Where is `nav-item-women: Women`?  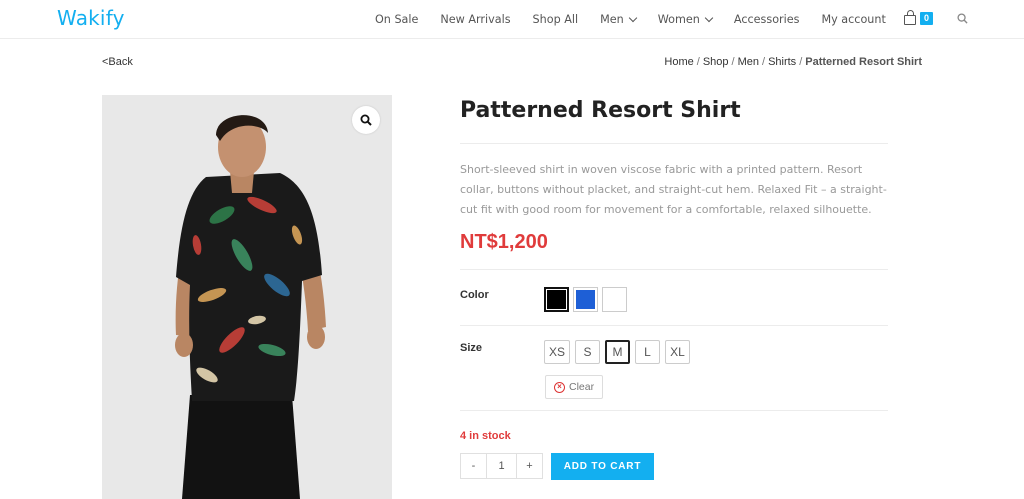 nav-item-women: Women is located at coordinates (685, 19).